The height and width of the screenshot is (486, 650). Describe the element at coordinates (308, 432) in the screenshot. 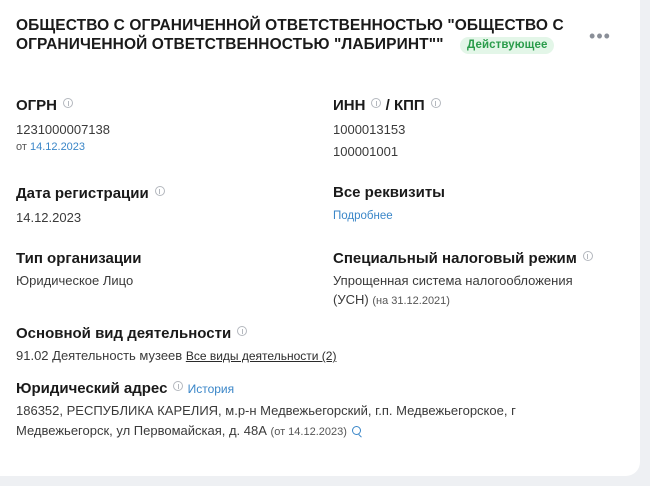

I see `address-date: (от 14.12.2023)` at that location.